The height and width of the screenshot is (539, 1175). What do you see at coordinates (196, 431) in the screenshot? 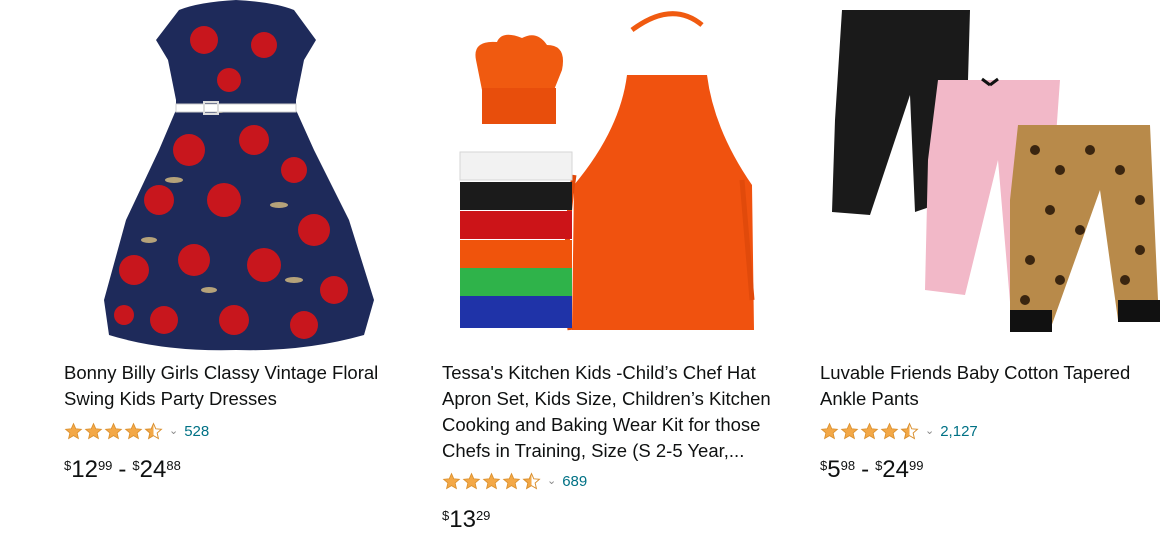
I see `review-count-link: 528` at bounding box center [196, 431].